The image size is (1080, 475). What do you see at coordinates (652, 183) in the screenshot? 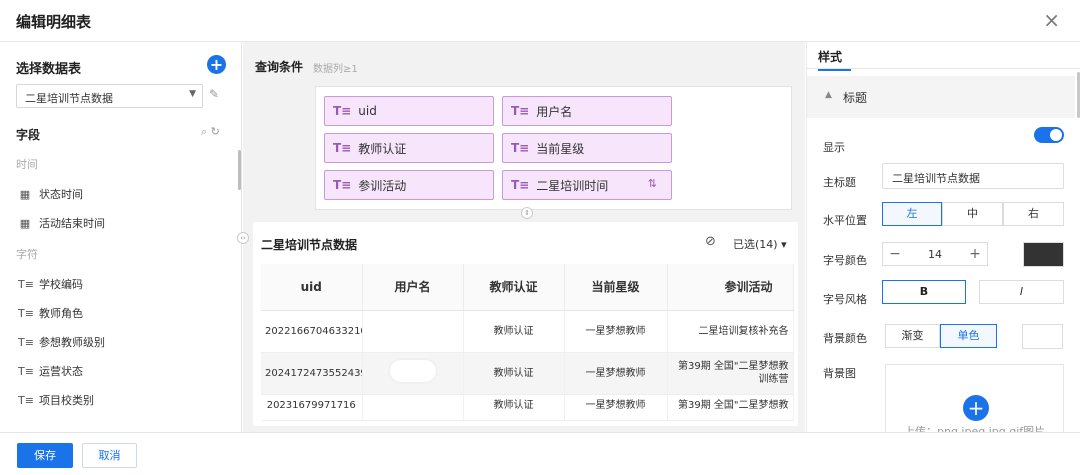
I see `sort-icon: ⇅` at bounding box center [652, 183].